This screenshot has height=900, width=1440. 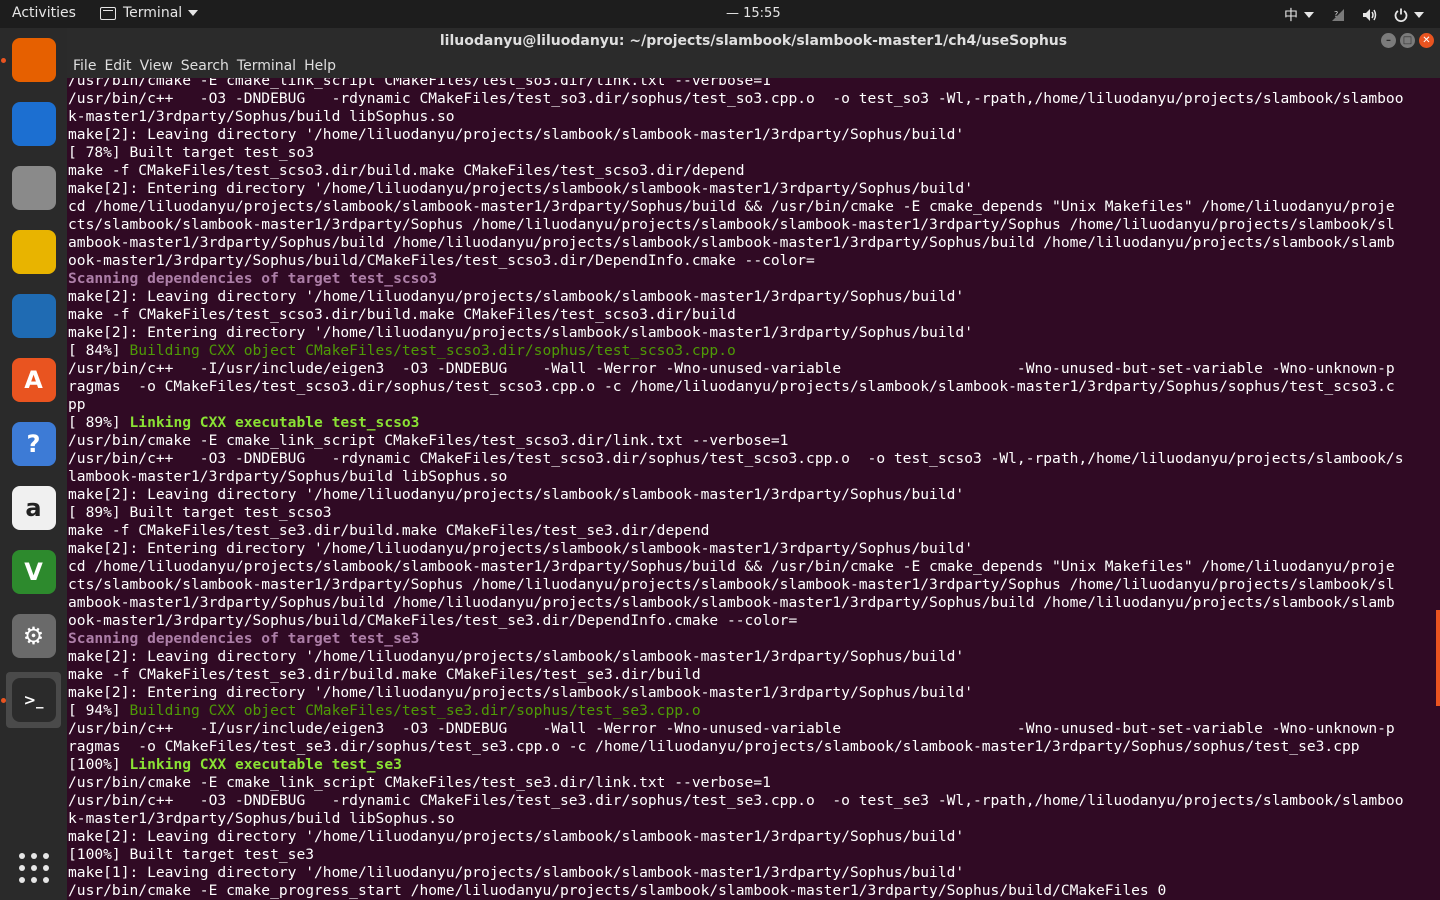 What do you see at coordinates (1426, 40) in the screenshot?
I see `close-button: ✕` at bounding box center [1426, 40].